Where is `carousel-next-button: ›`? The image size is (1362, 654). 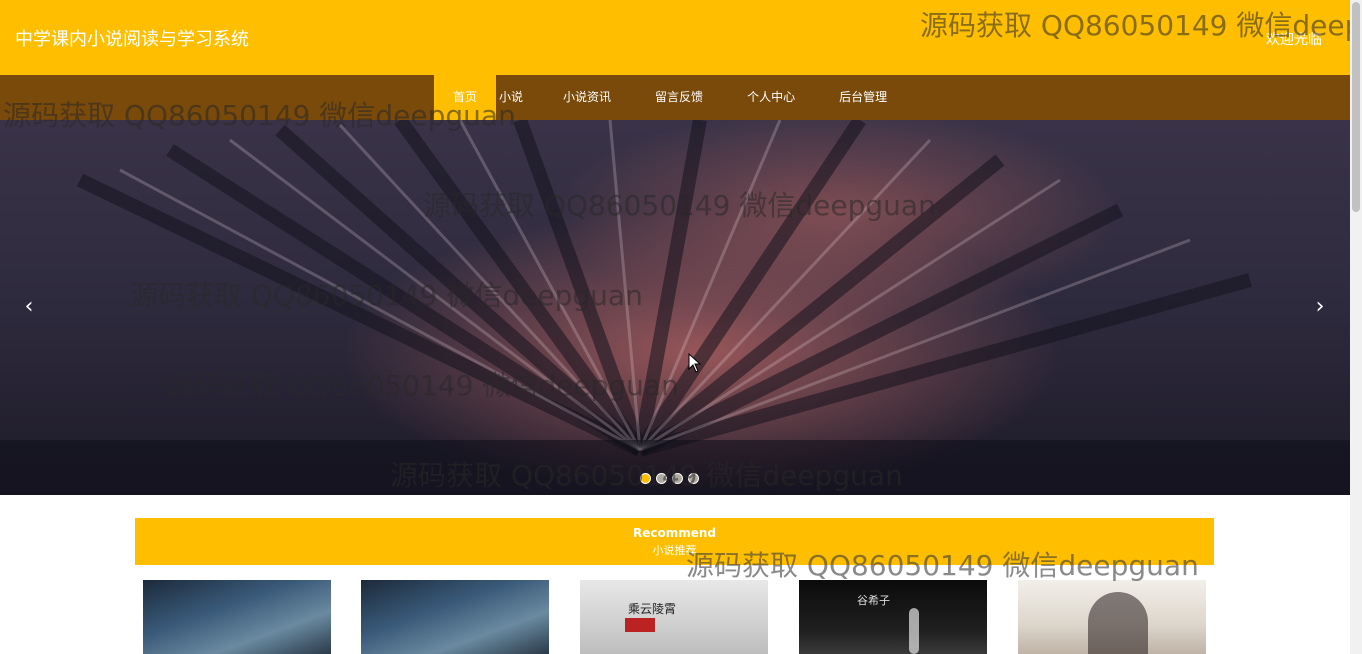 carousel-next-button: › is located at coordinates (1320, 307).